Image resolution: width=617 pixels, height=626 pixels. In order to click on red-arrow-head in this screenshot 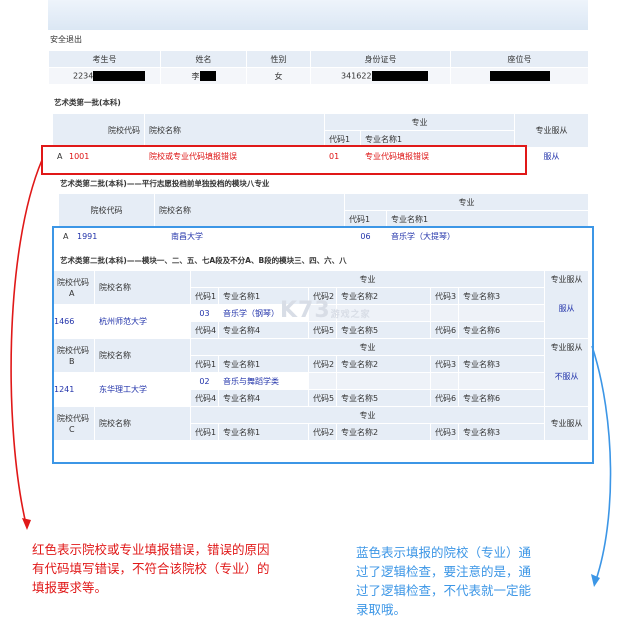, I will do `click(26, 524)`.